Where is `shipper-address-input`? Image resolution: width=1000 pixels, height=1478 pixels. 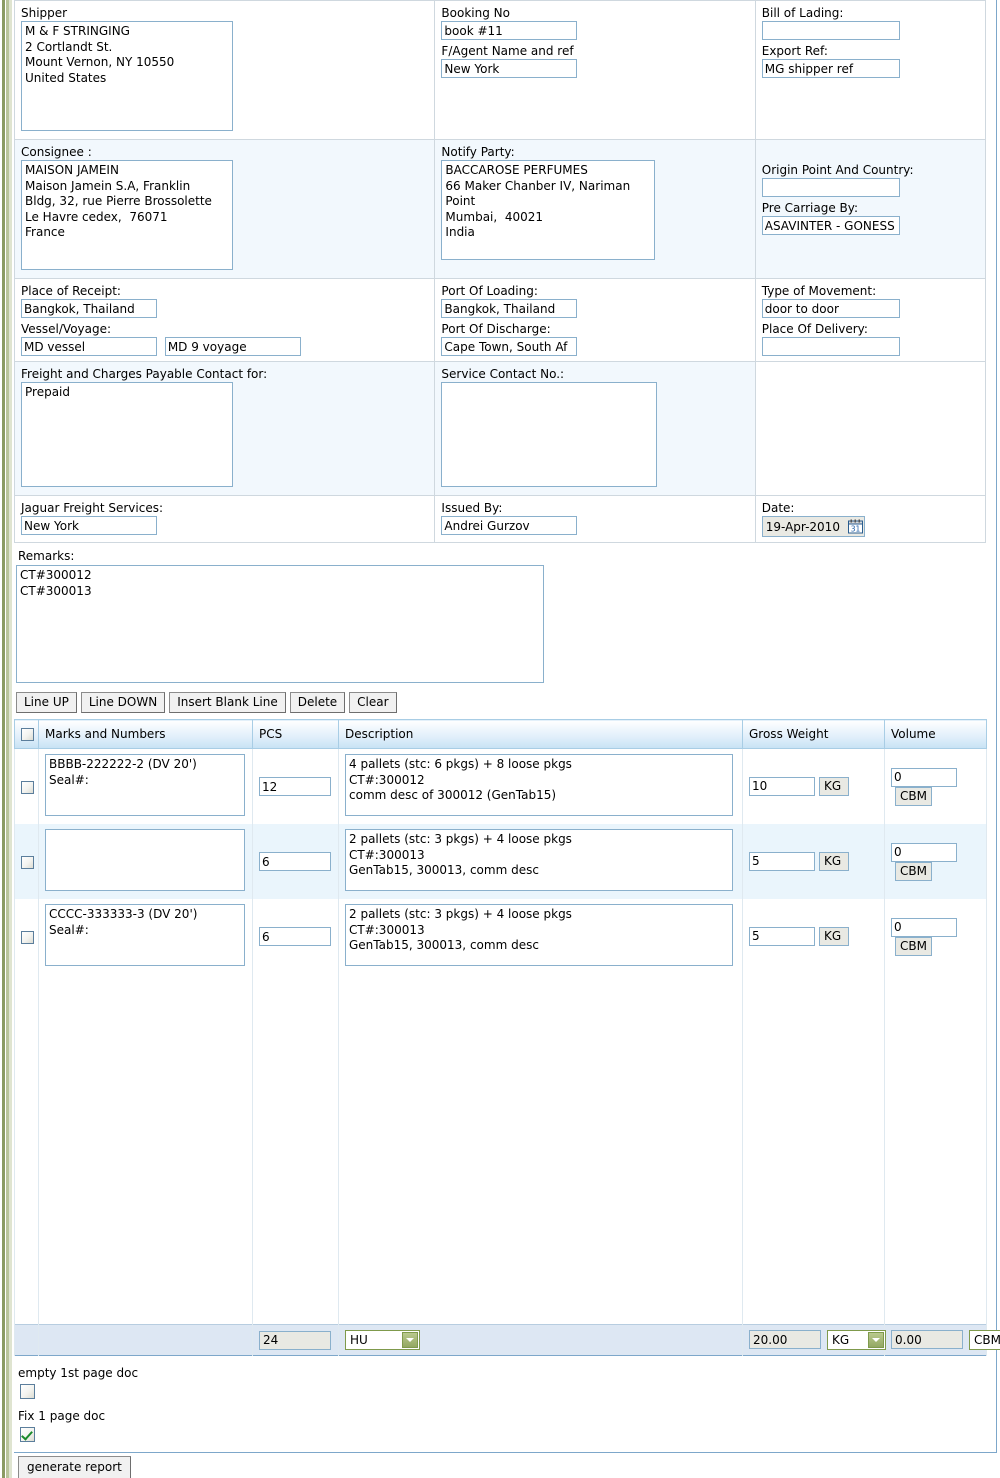 shipper-address-input is located at coordinates (127, 76).